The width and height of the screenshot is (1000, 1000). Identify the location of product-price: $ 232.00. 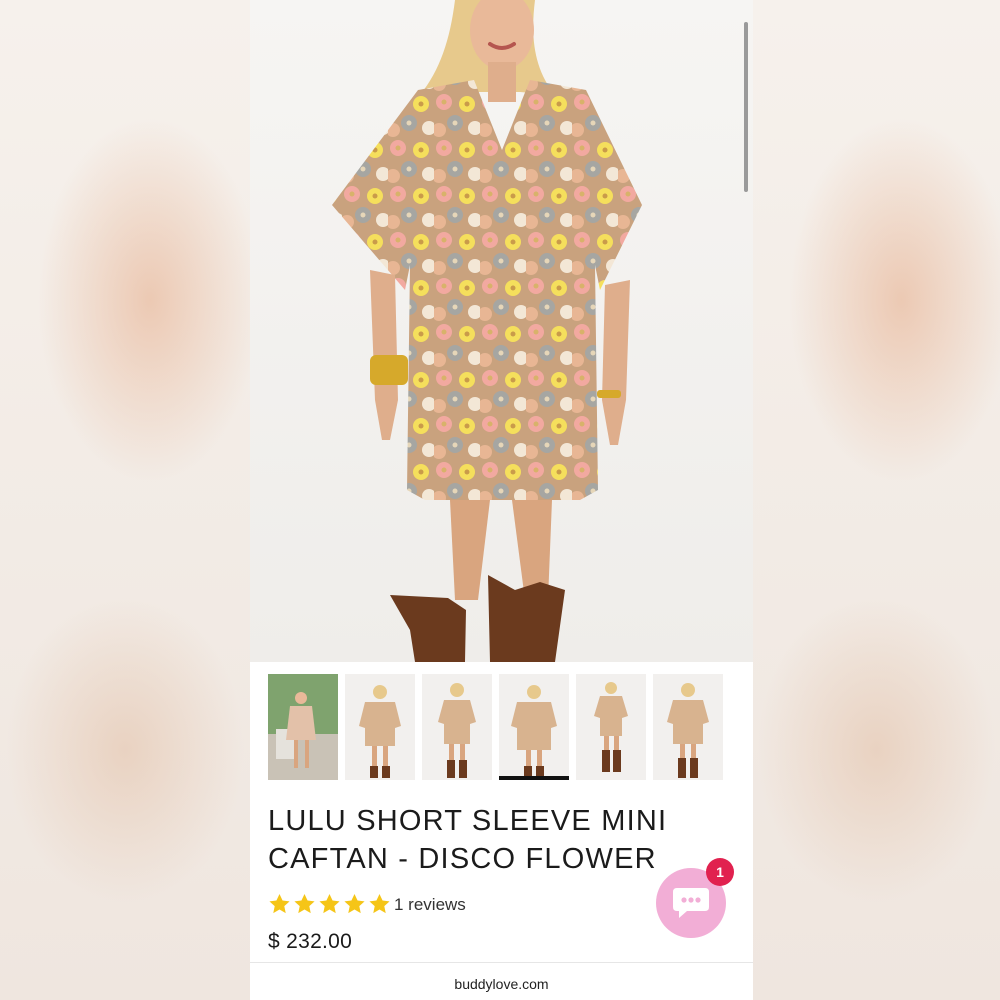
(310, 941).